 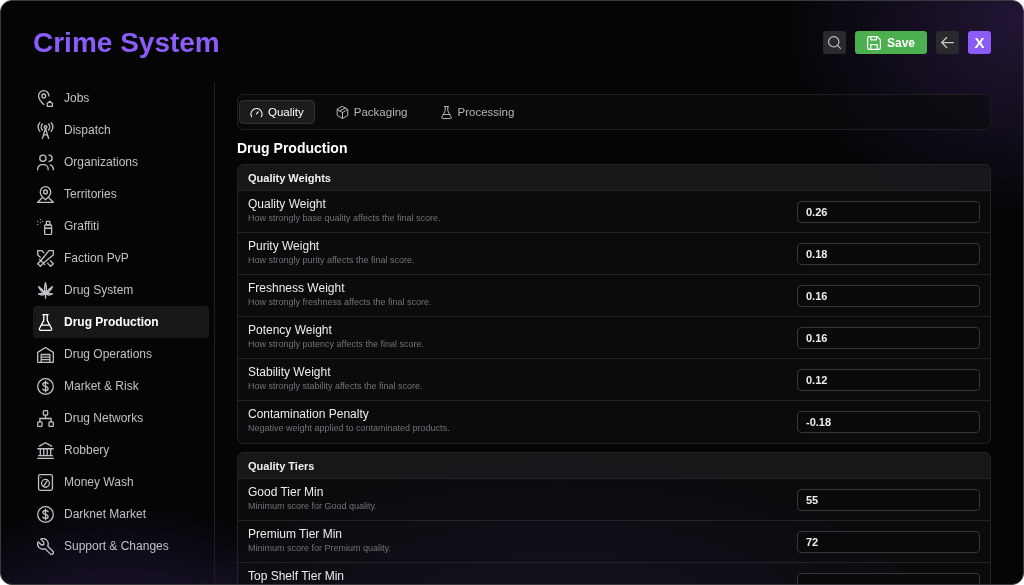 I want to click on setting-label: Top Shelf Tier Min, so click(x=296, y=576).